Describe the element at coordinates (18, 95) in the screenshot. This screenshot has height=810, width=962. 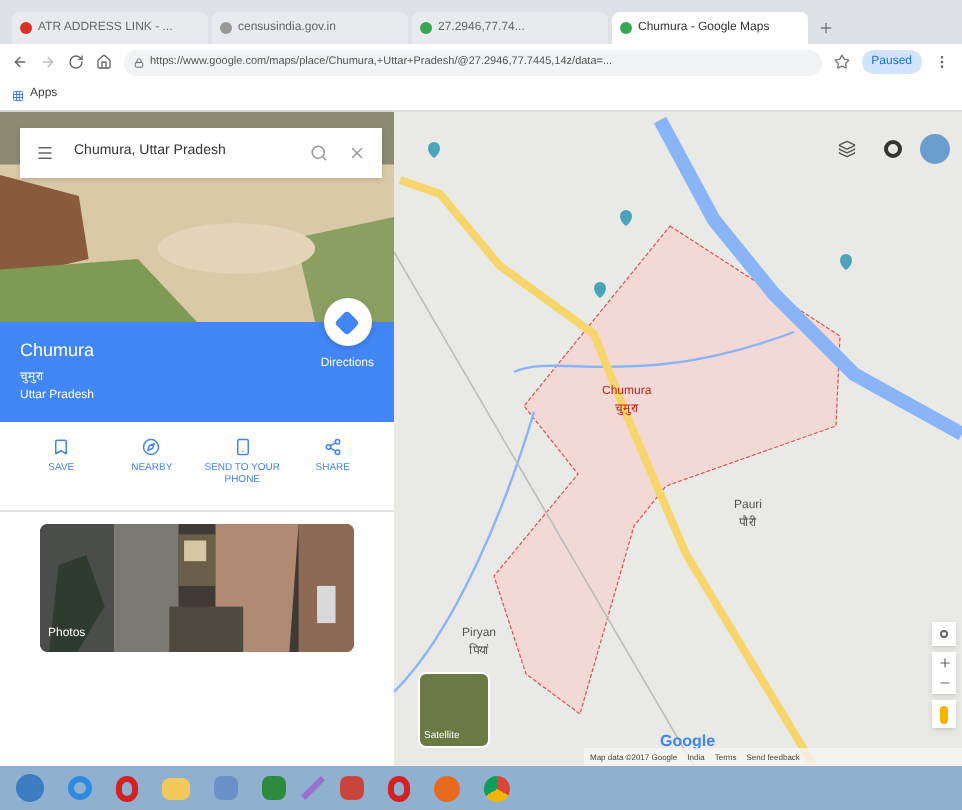
I see `apps-icon` at that location.